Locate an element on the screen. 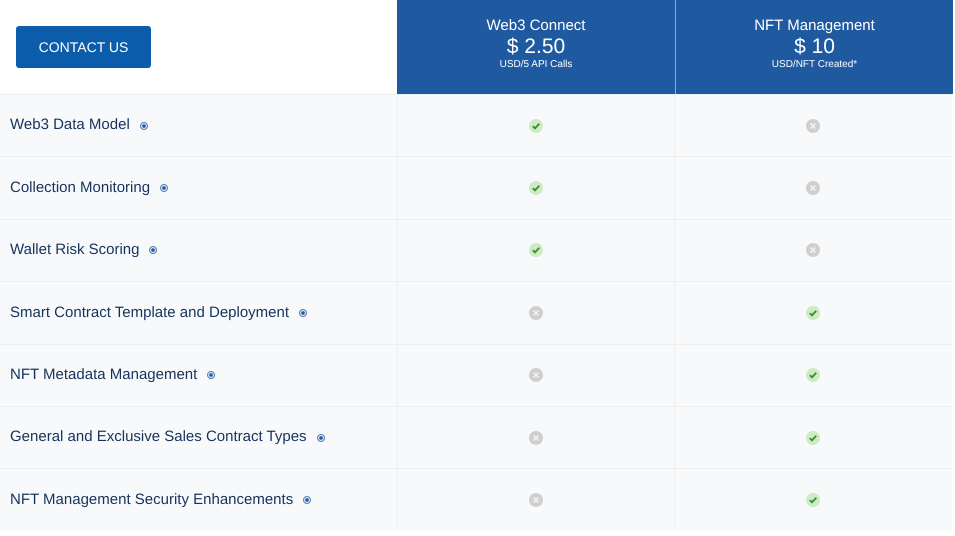  plan-unit: USD/5 API Calls is located at coordinates (536, 65).